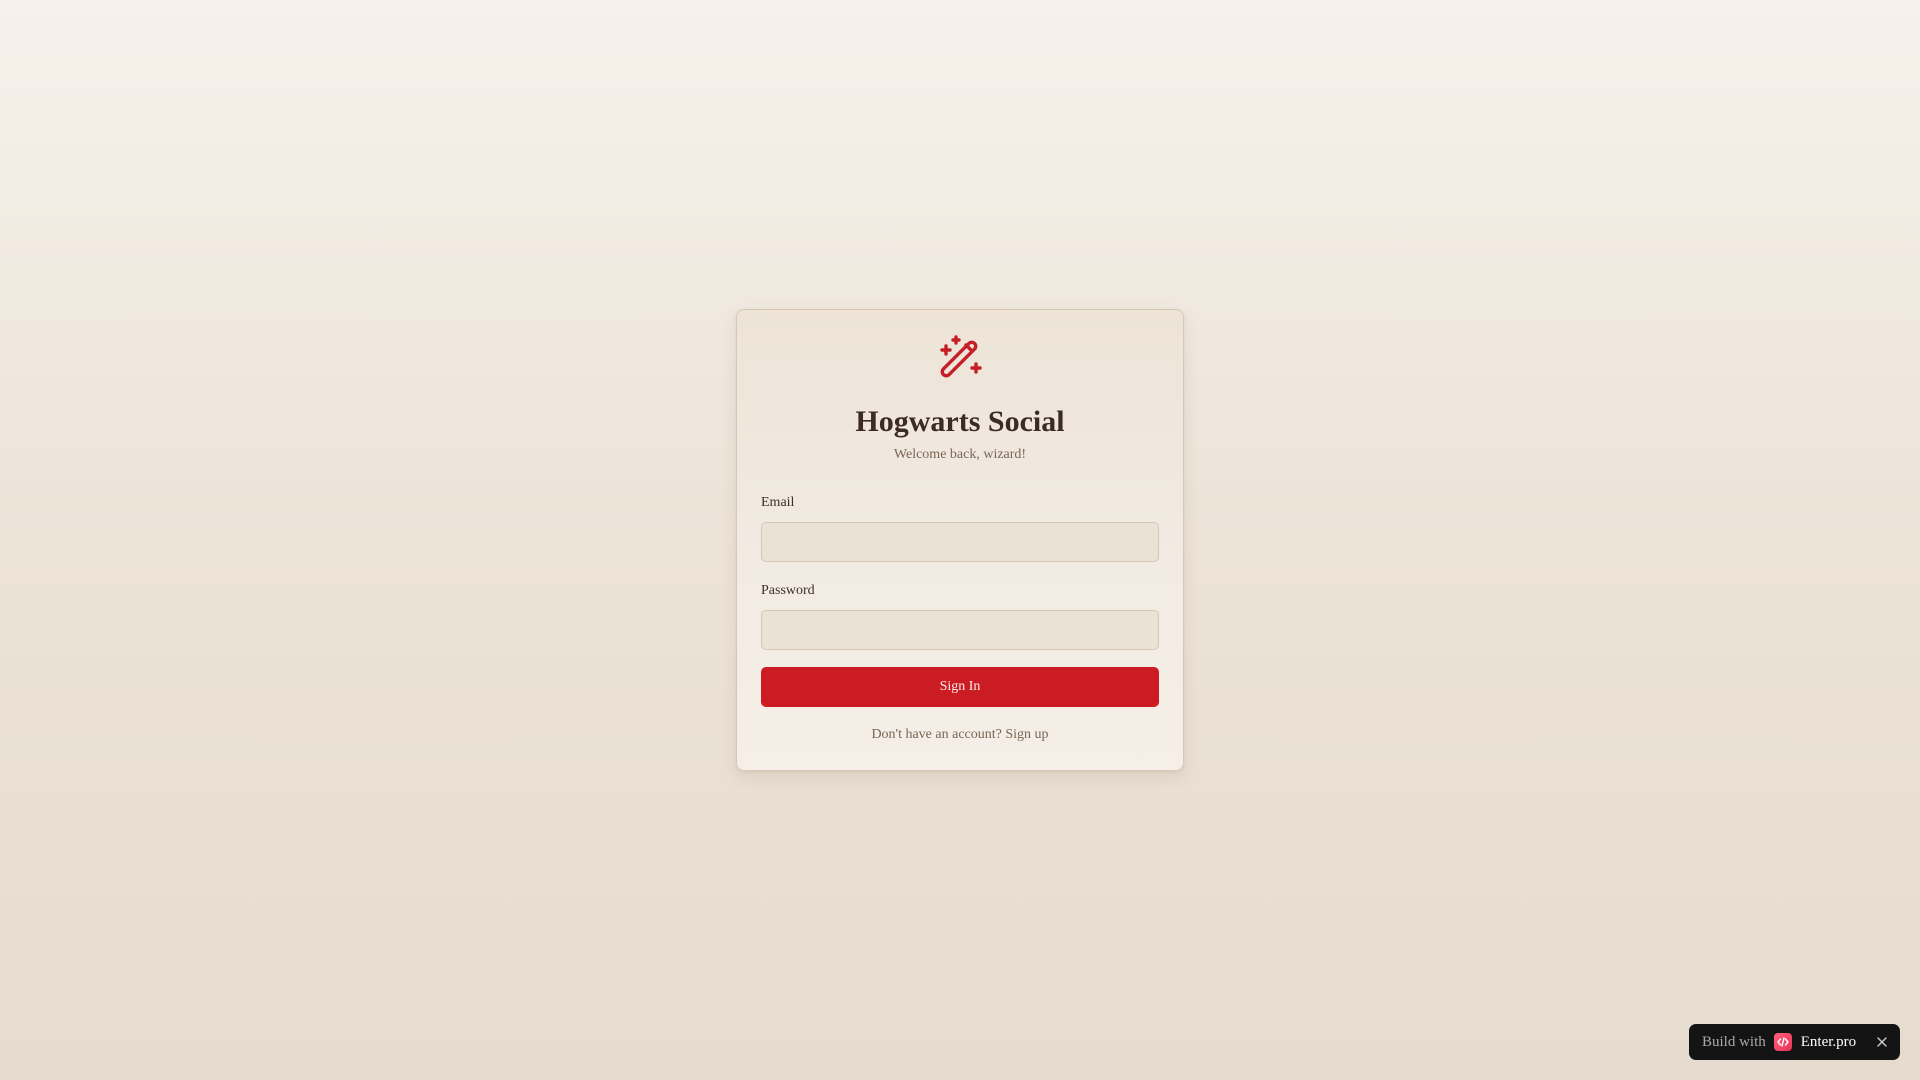  What do you see at coordinates (1026, 734) in the screenshot?
I see `signup-link: Sign up` at bounding box center [1026, 734].